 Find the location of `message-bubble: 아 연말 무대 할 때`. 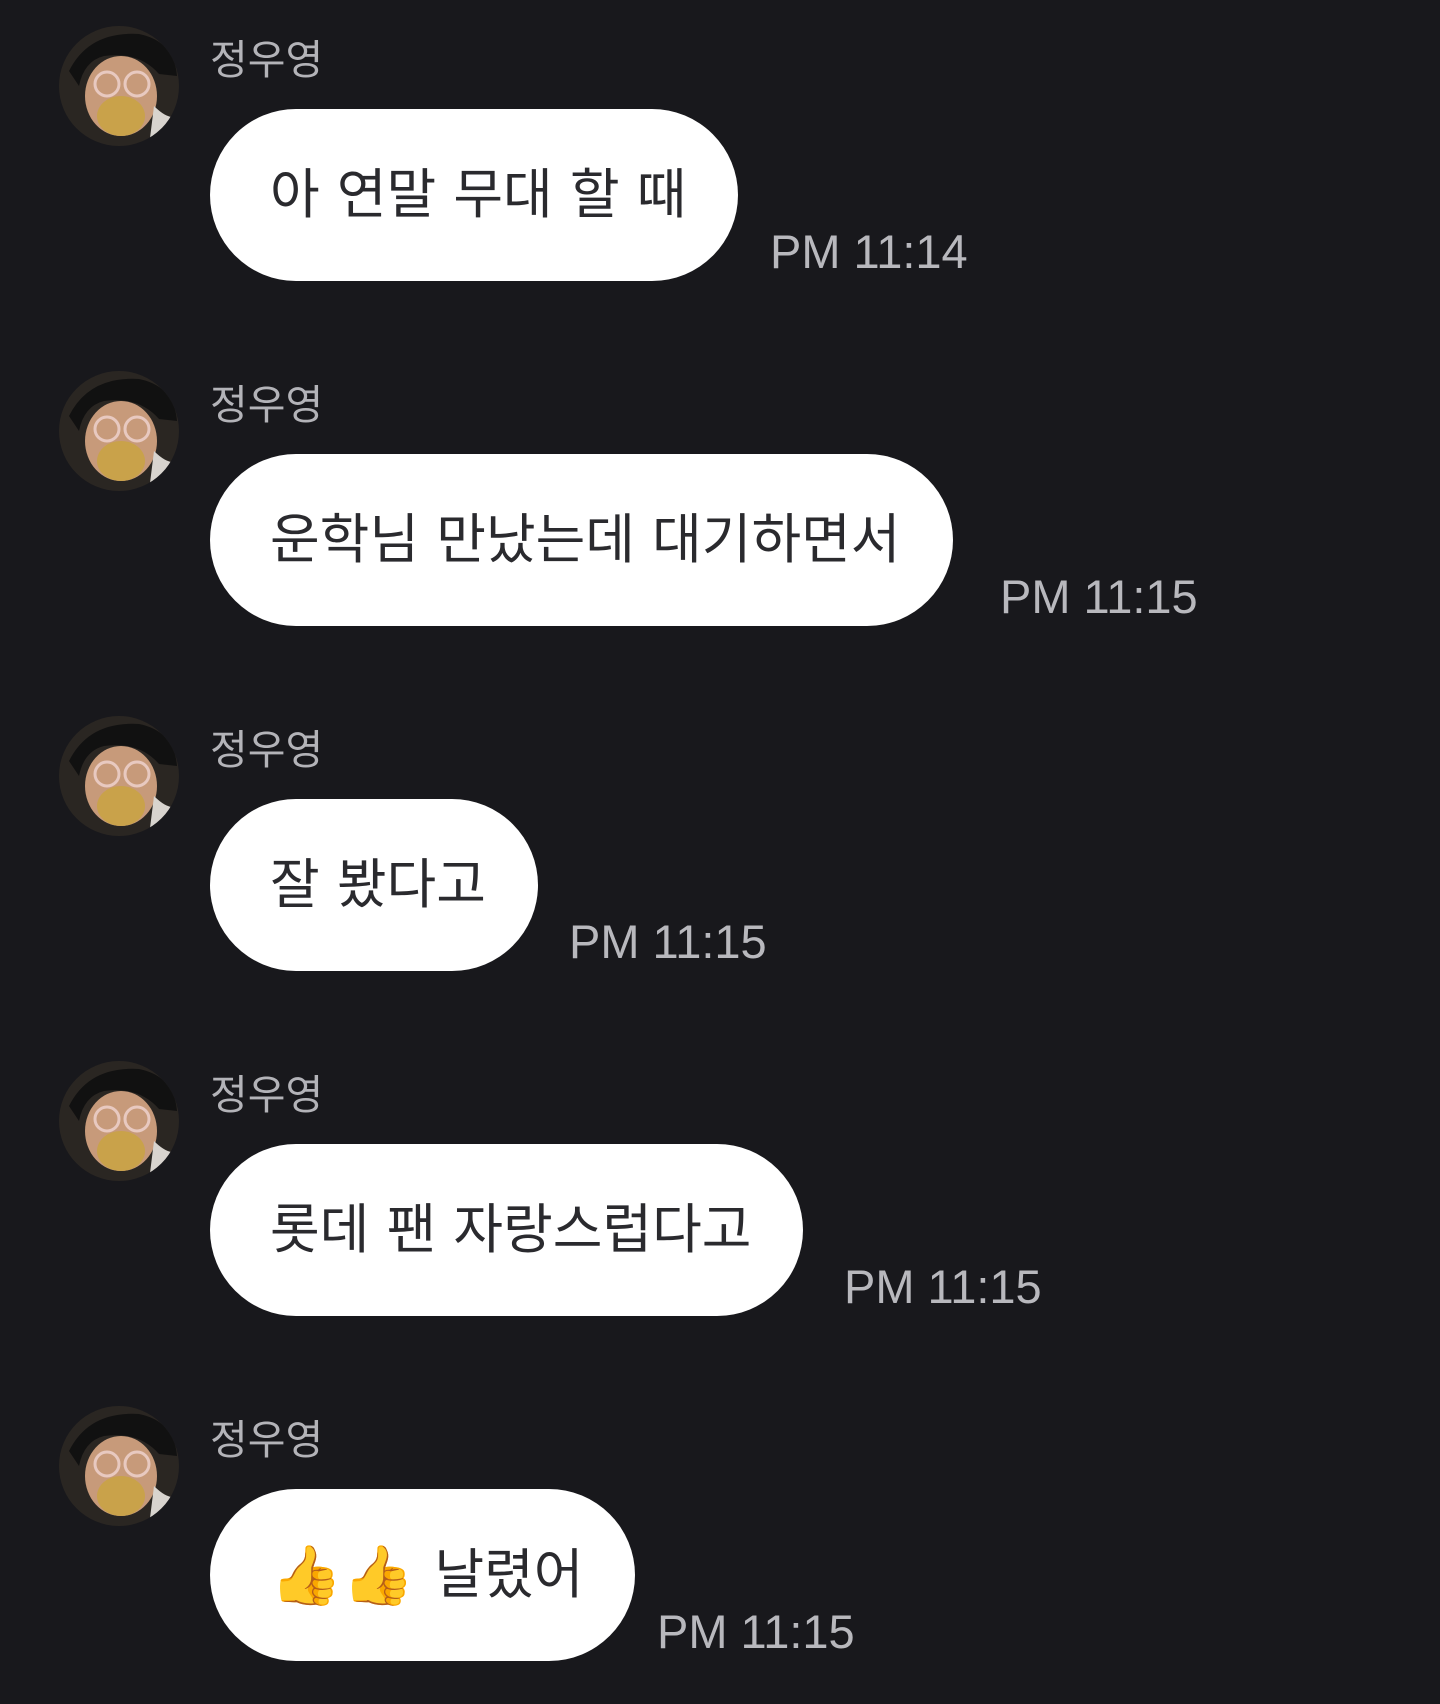

message-bubble: 아 연말 무대 할 때 is located at coordinates (474, 195).